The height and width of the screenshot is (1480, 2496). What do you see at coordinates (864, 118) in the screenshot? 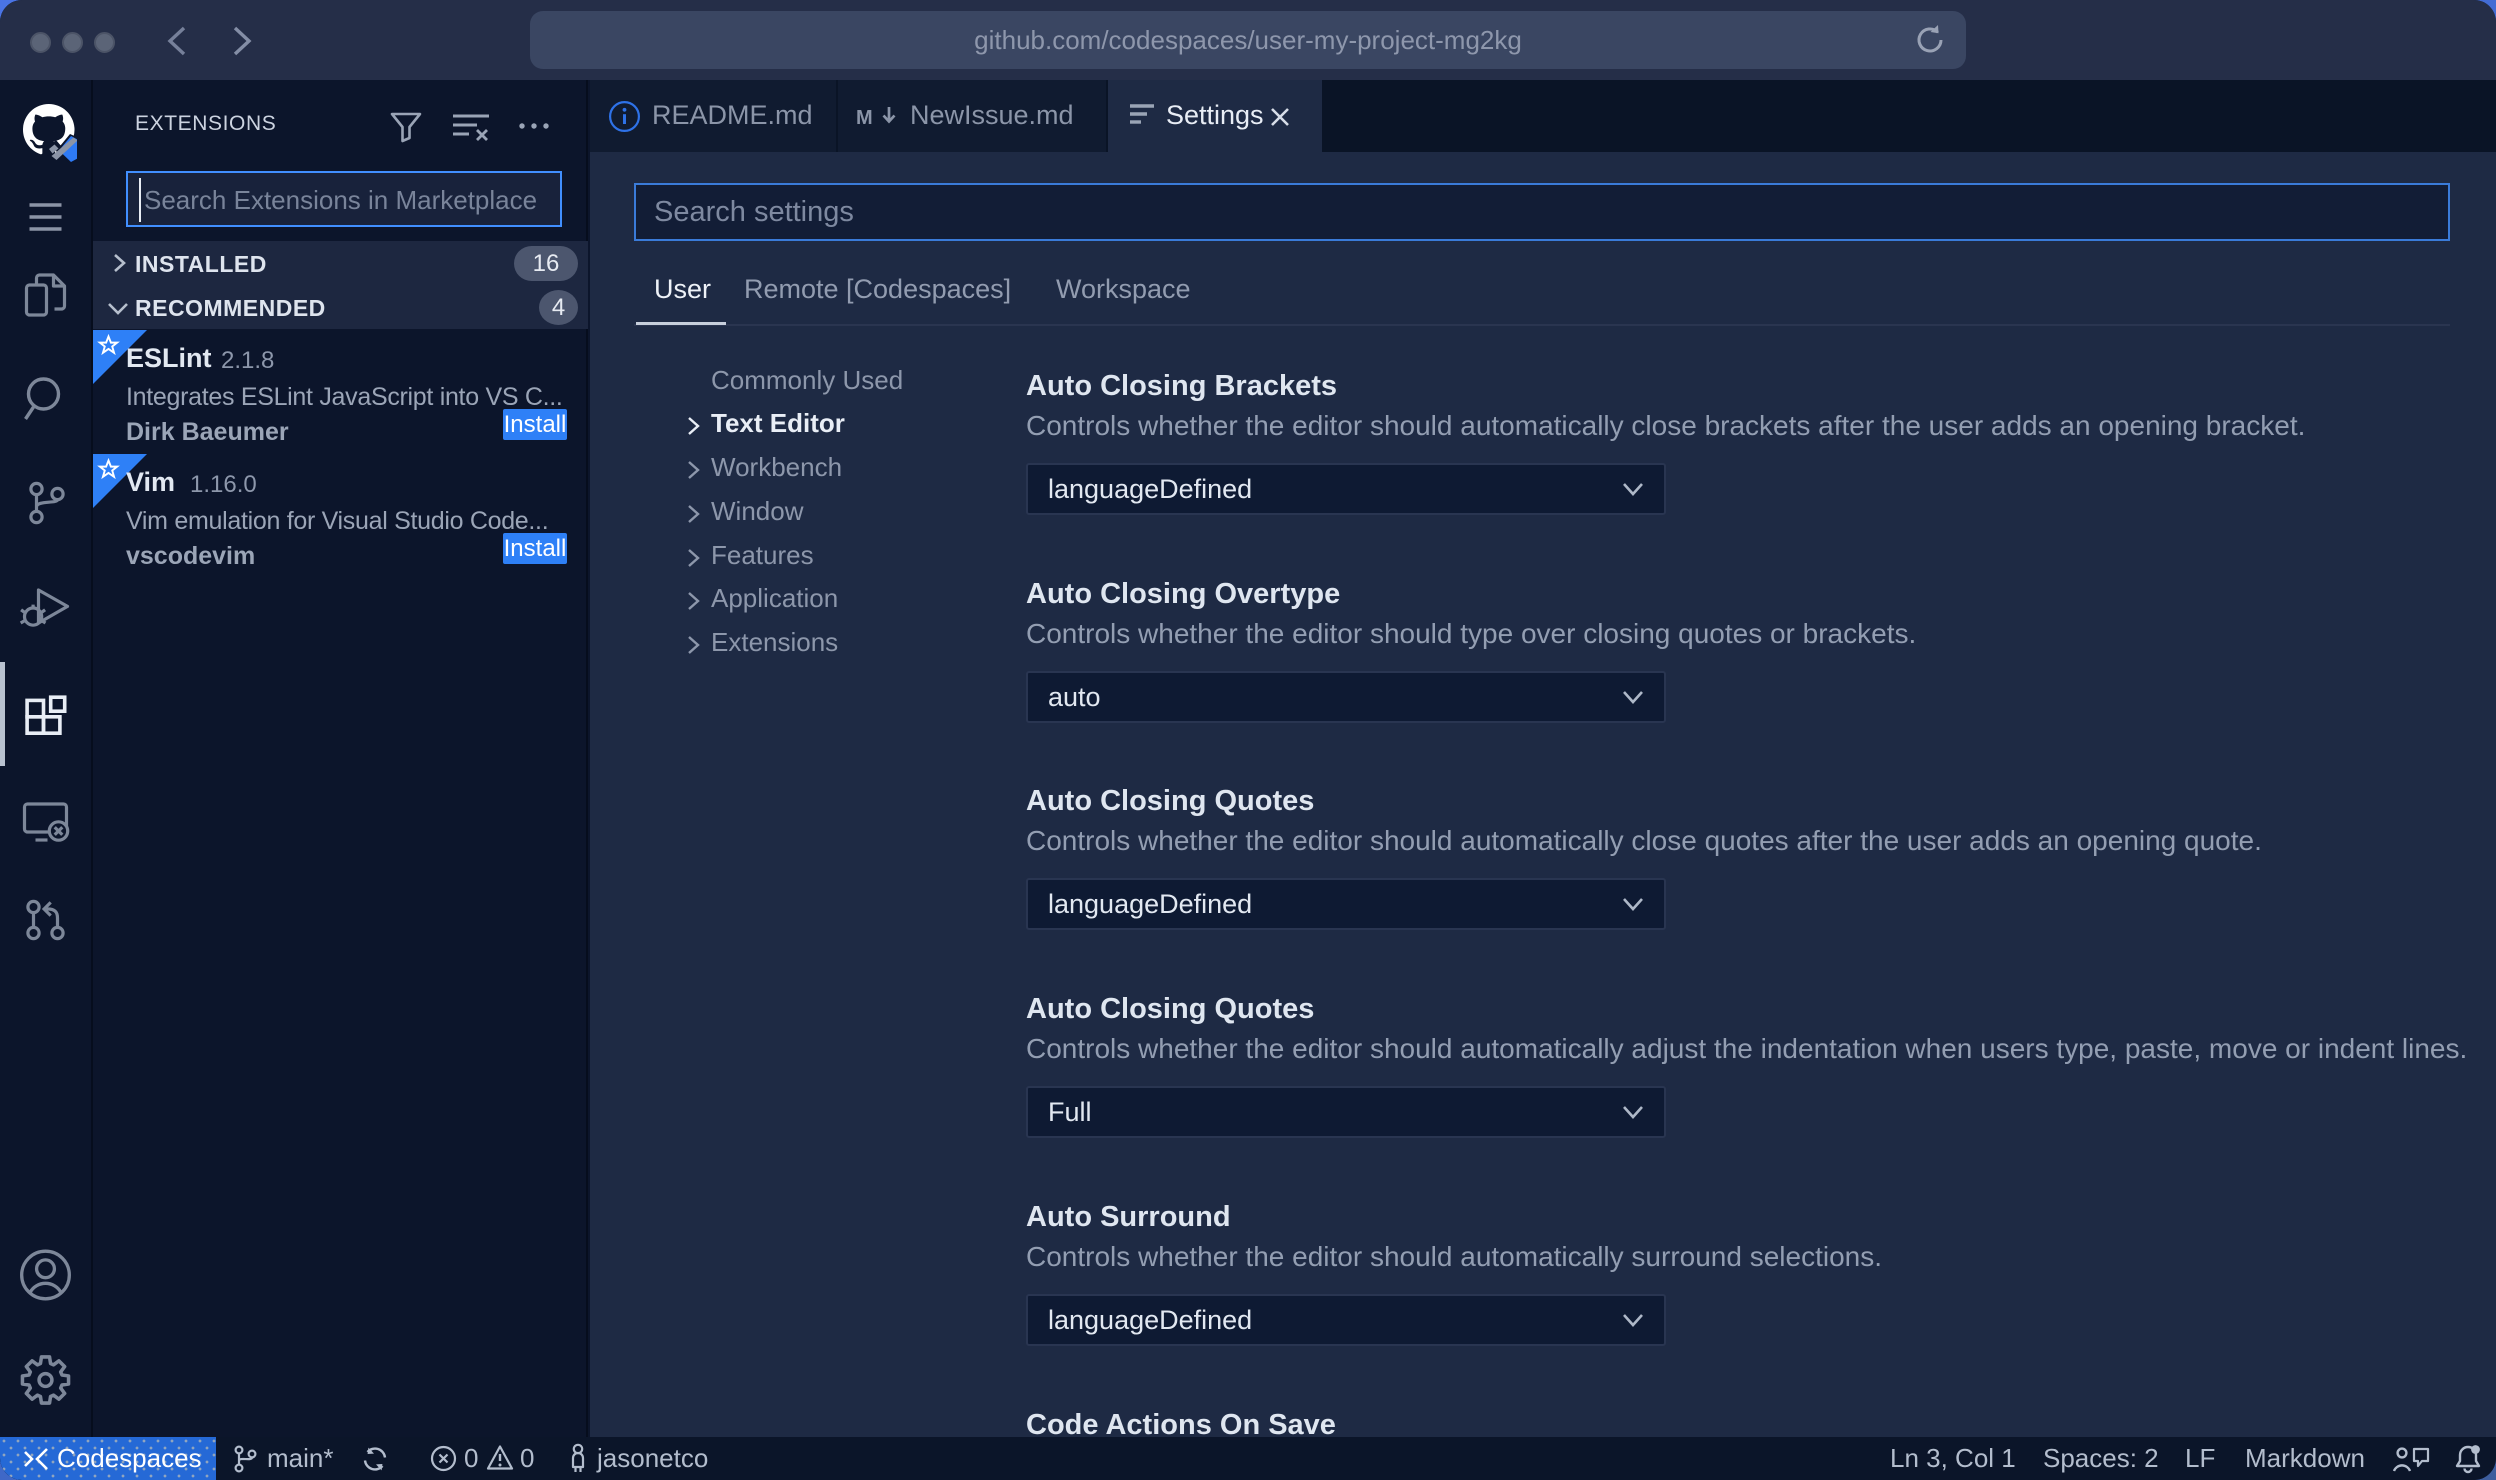
I see `svg-text: M` at bounding box center [864, 118].